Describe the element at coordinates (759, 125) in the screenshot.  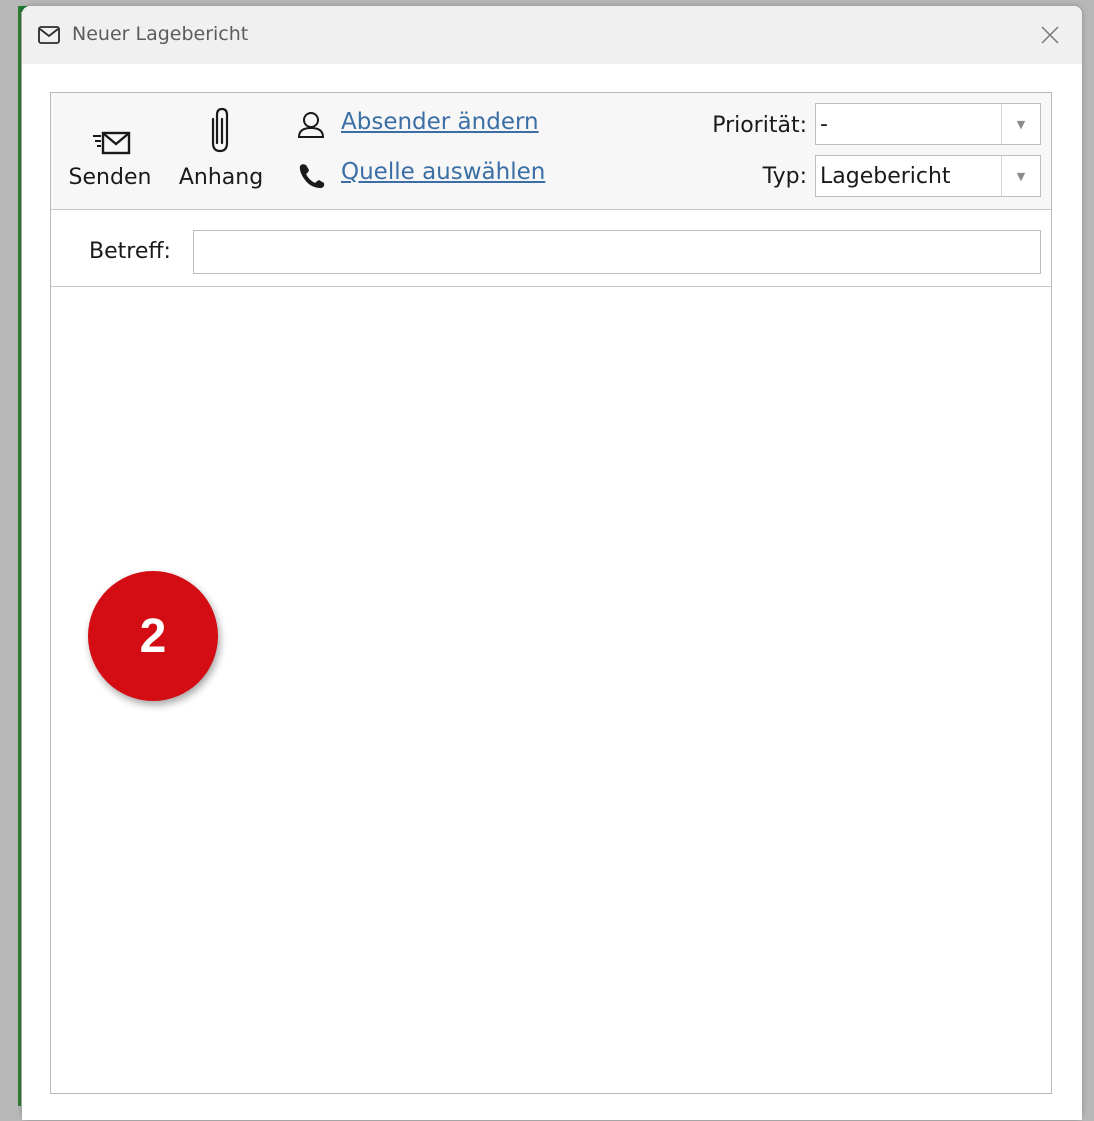
I see `priority-label: Priorität:` at that location.